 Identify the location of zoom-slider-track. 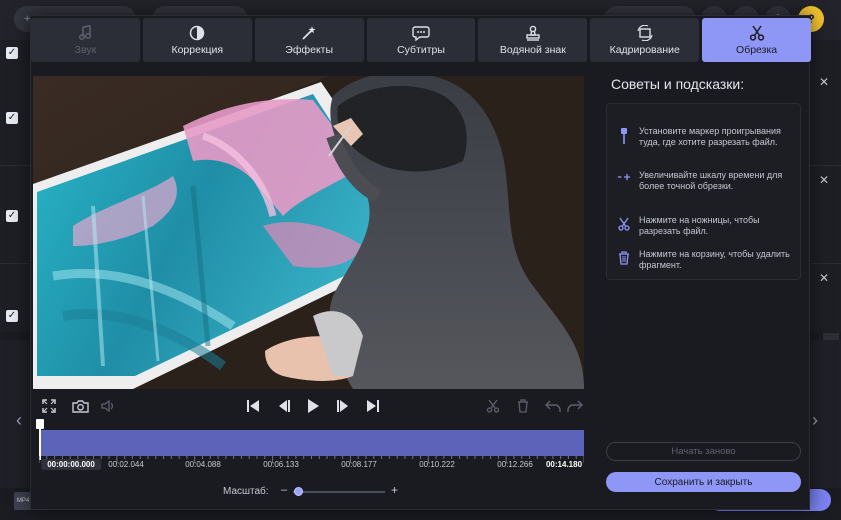
(339, 492).